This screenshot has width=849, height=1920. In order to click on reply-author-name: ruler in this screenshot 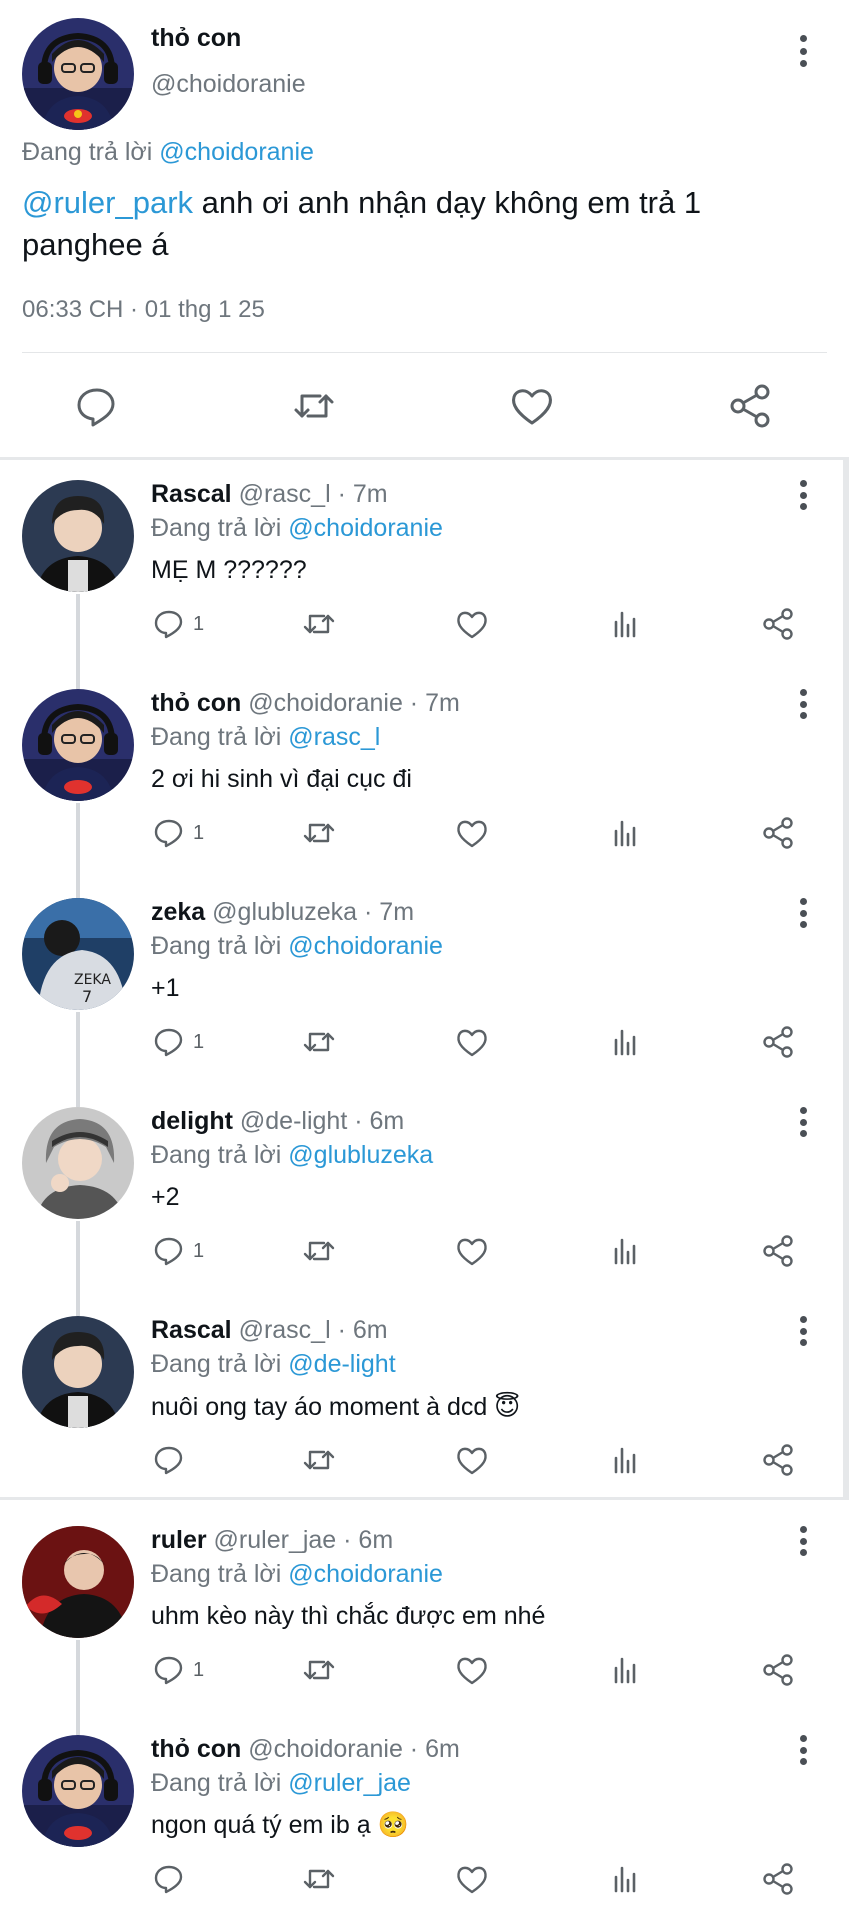, I will do `click(179, 1540)`.